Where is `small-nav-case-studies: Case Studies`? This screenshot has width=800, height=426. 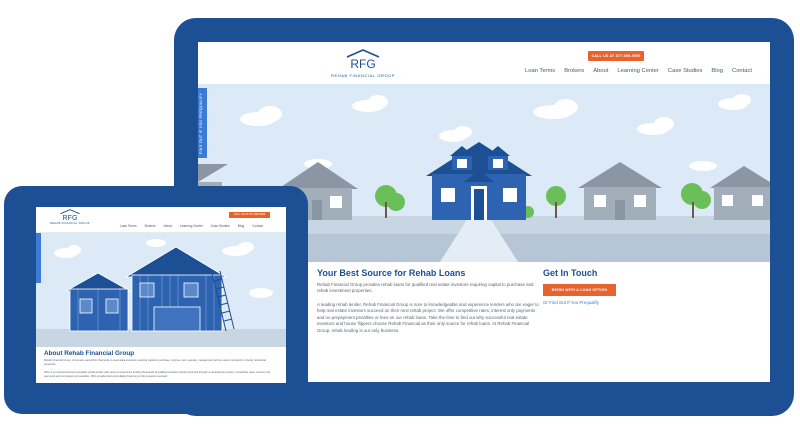 small-nav-case-studies: Case Studies is located at coordinates (220, 226).